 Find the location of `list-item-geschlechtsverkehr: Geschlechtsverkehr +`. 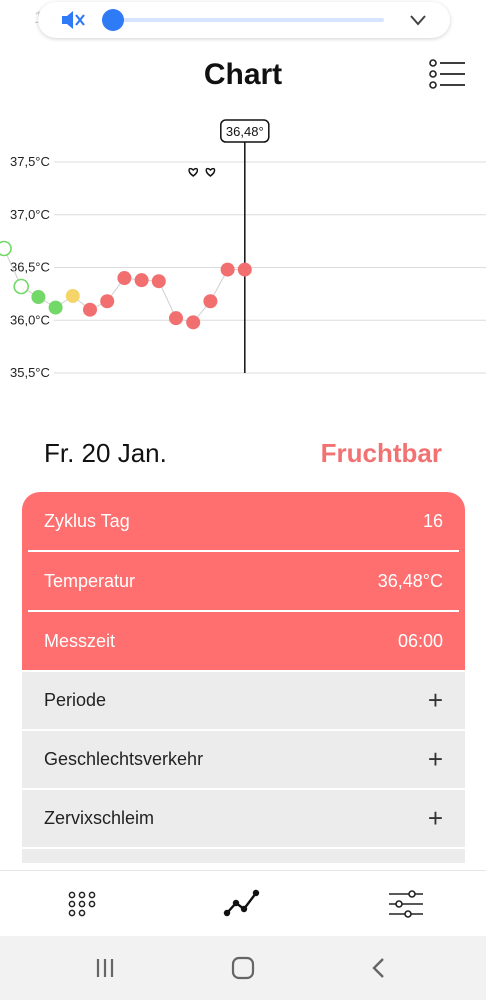

list-item-geschlechtsverkehr: Geschlechtsverkehr + is located at coordinates (243, 759).